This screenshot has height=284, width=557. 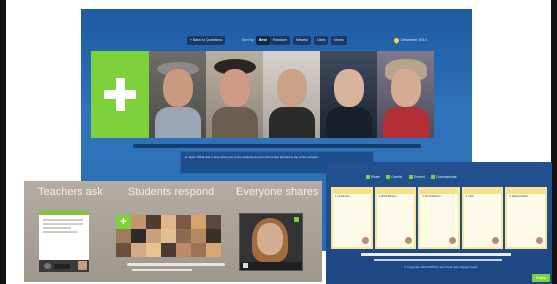 I want to click on menu-share: Share, so click(x=373, y=177).